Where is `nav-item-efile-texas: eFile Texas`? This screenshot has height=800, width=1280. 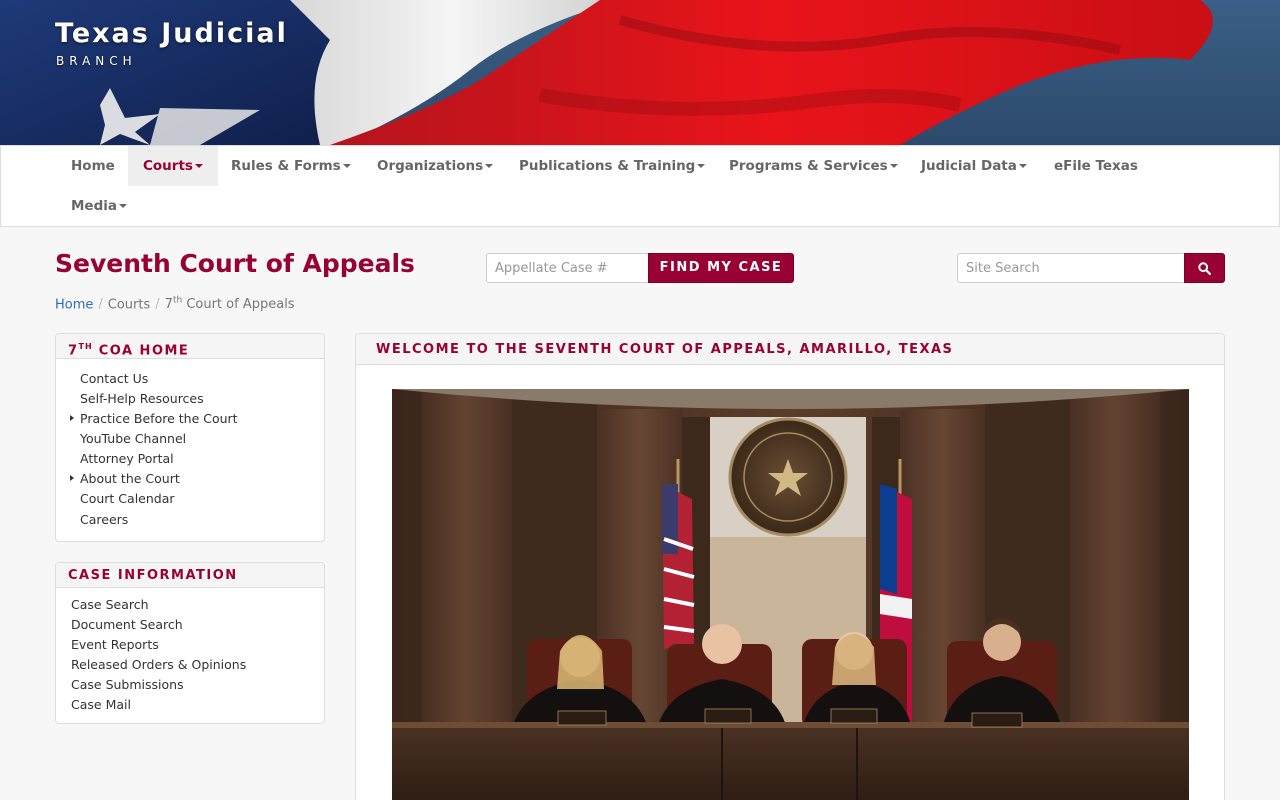
nav-item-efile-texas: eFile Texas is located at coordinates (1096, 166).